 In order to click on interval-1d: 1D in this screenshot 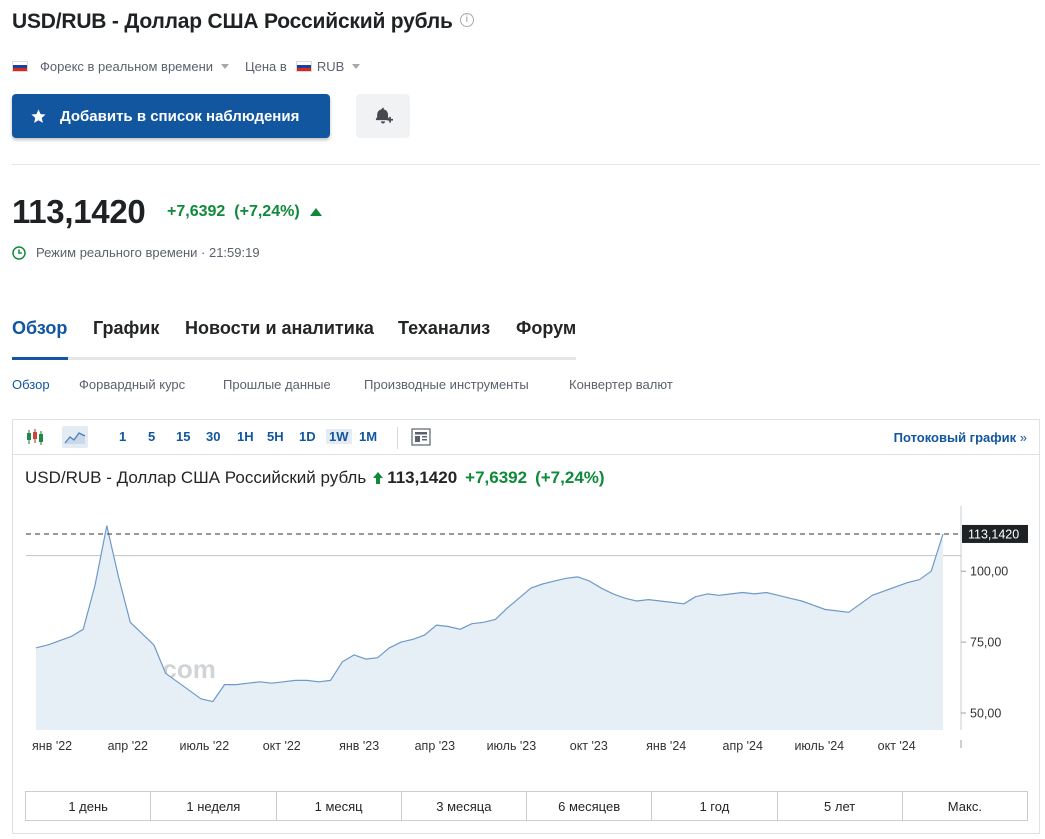, I will do `click(307, 436)`.